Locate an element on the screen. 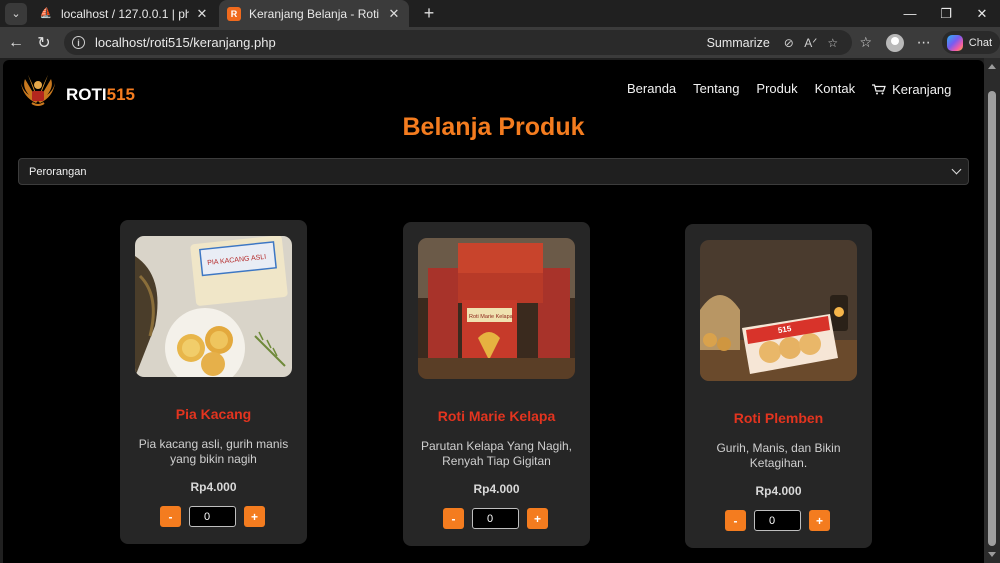 This screenshot has width=1000, height=563. nav-tentang: Tentang is located at coordinates (716, 88).